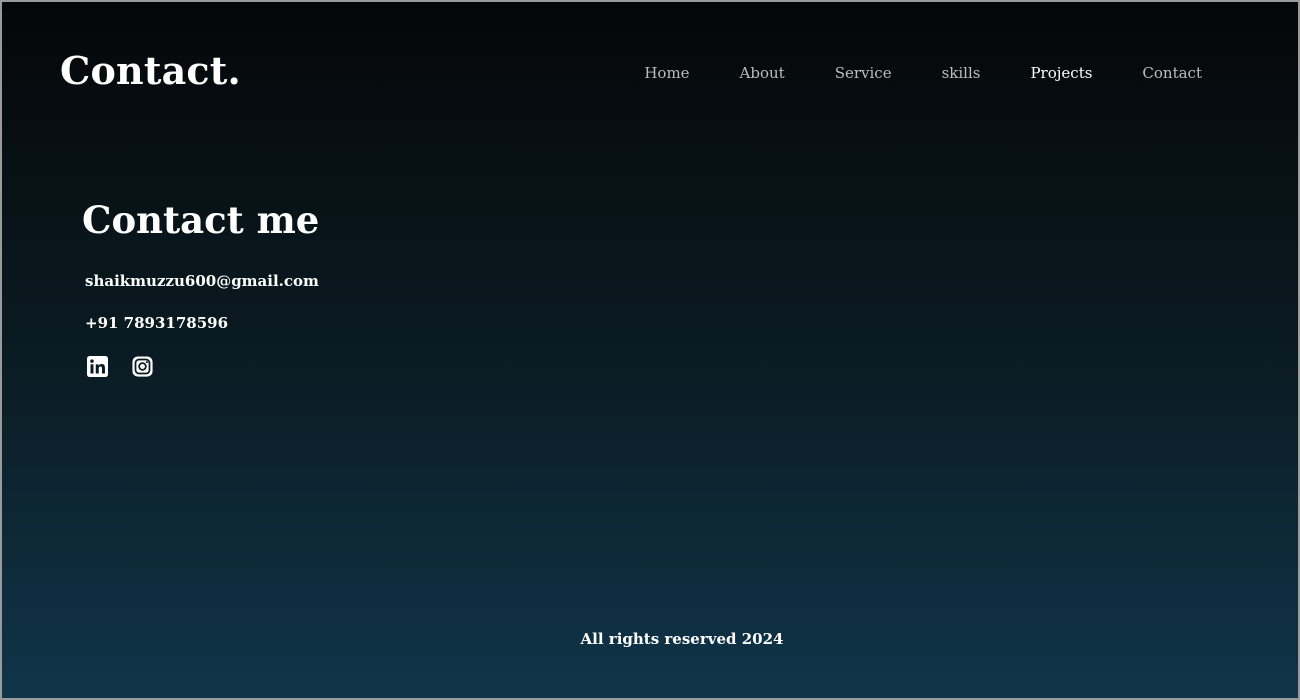 The width and height of the screenshot is (1300, 700). What do you see at coordinates (1172, 73) in the screenshot?
I see `nav-contact: Contact` at bounding box center [1172, 73].